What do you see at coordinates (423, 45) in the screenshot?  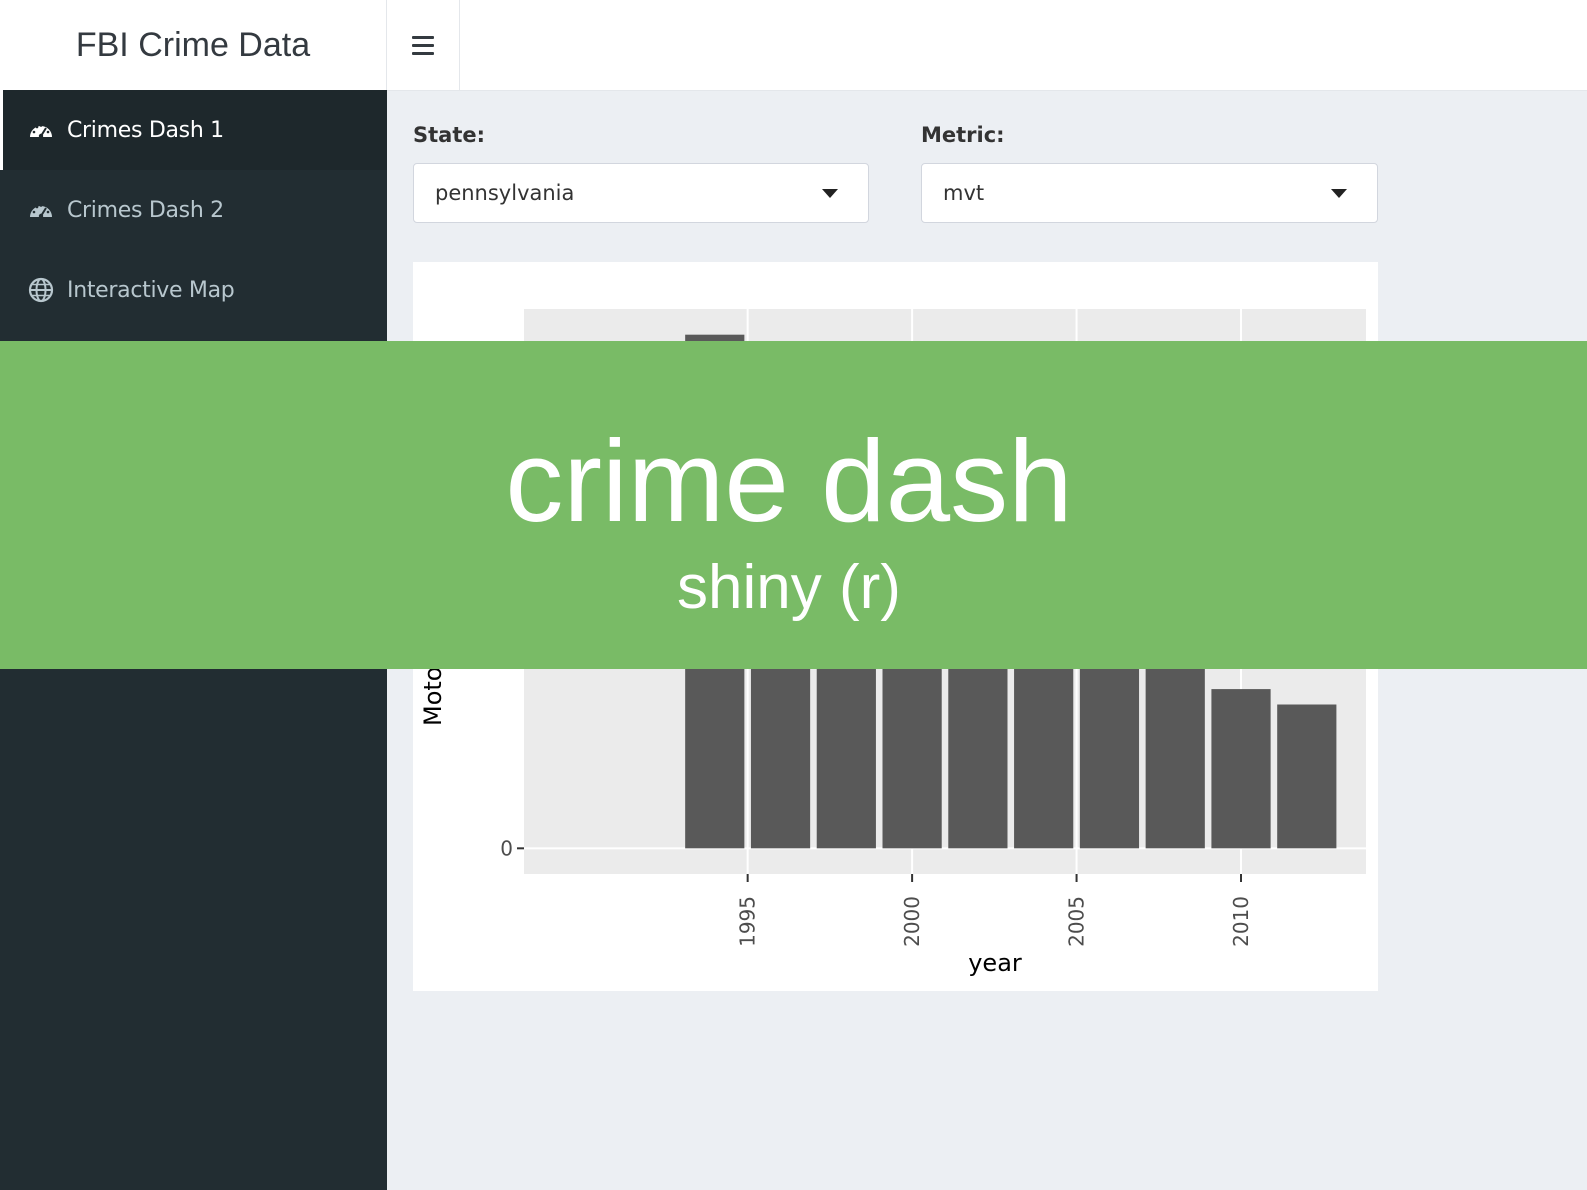 I see `hamburger-menu-icon` at bounding box center [423, 45].